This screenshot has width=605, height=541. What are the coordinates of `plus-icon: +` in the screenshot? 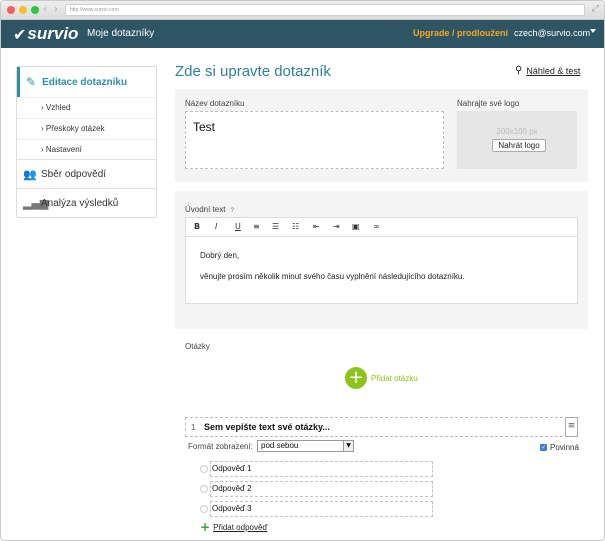 It's located at (205, 527).